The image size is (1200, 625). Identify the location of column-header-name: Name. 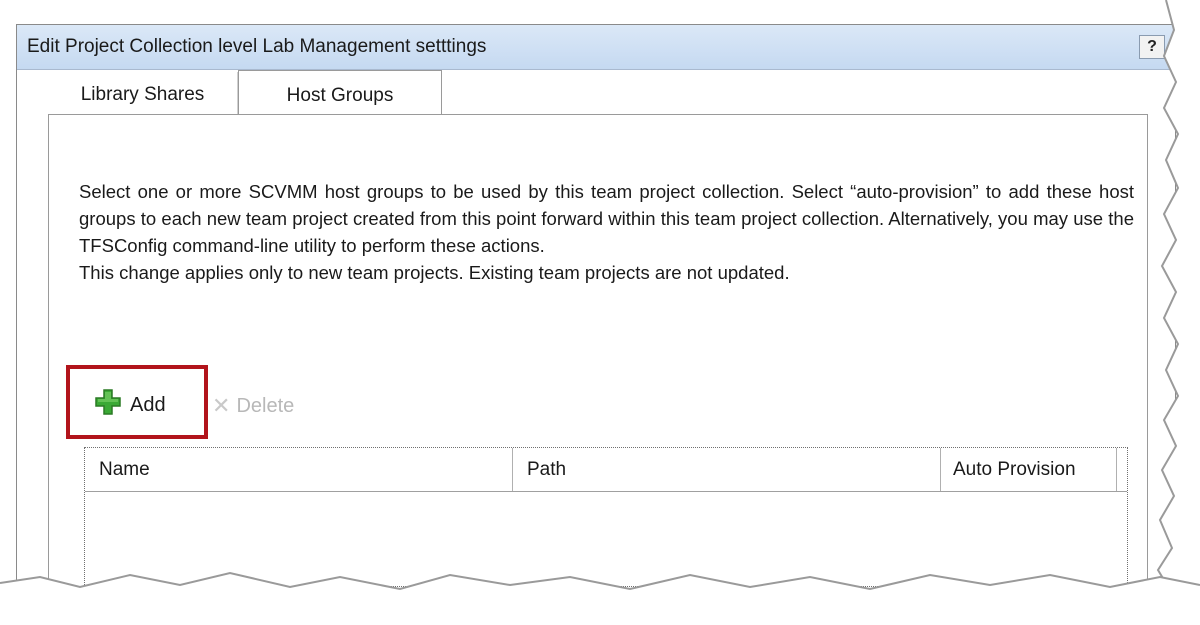
(299, 469).